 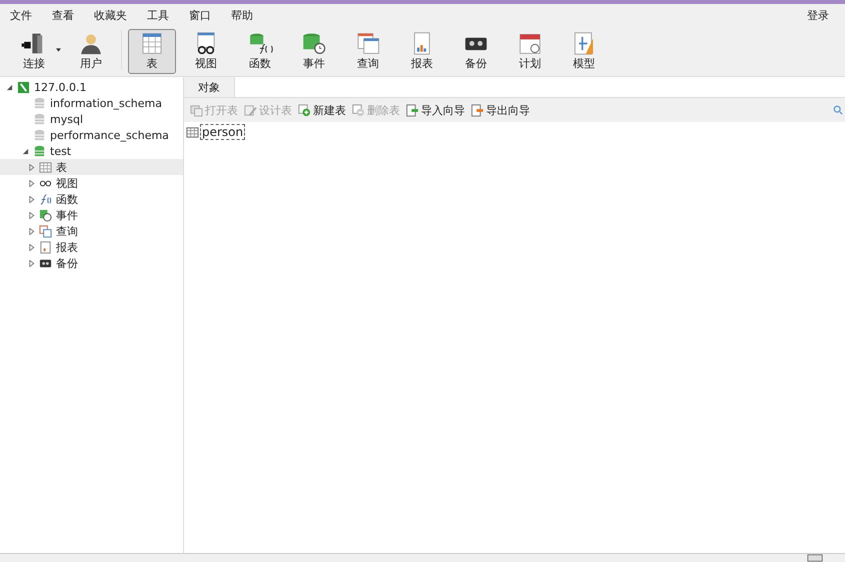 What do you see at coordinates (45, 247) in the screenshot?
I see `report-icon` at bounding box center [45, 247].